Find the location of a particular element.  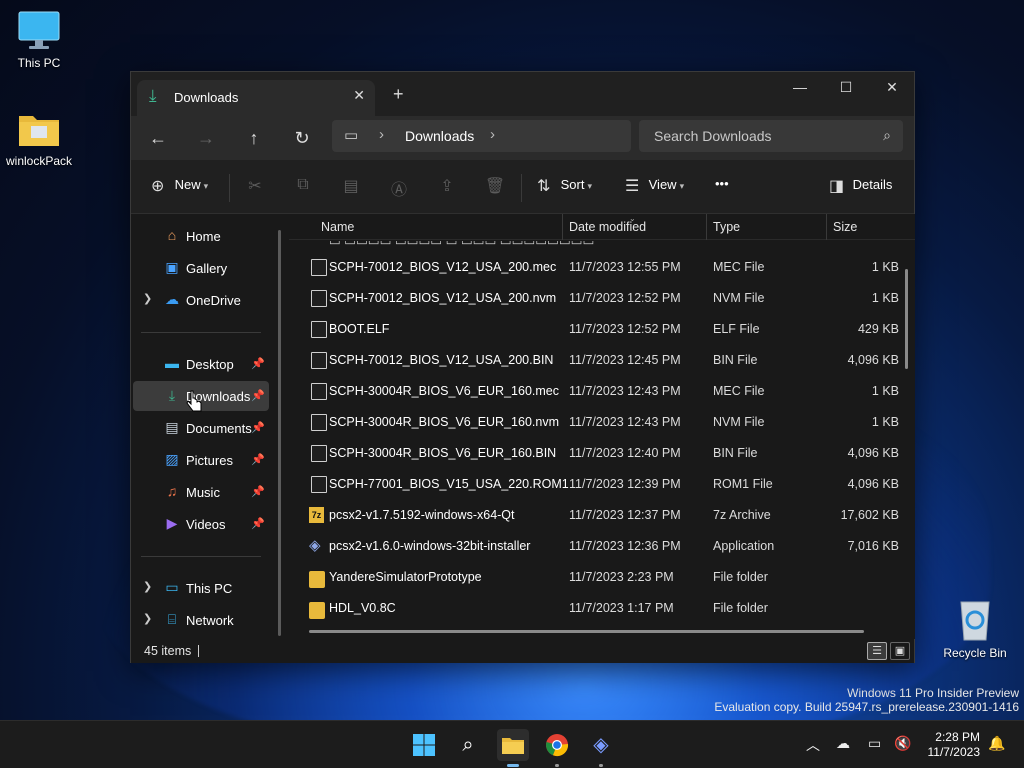

computer-icon: ▭ is located at coordinates (172, 587).